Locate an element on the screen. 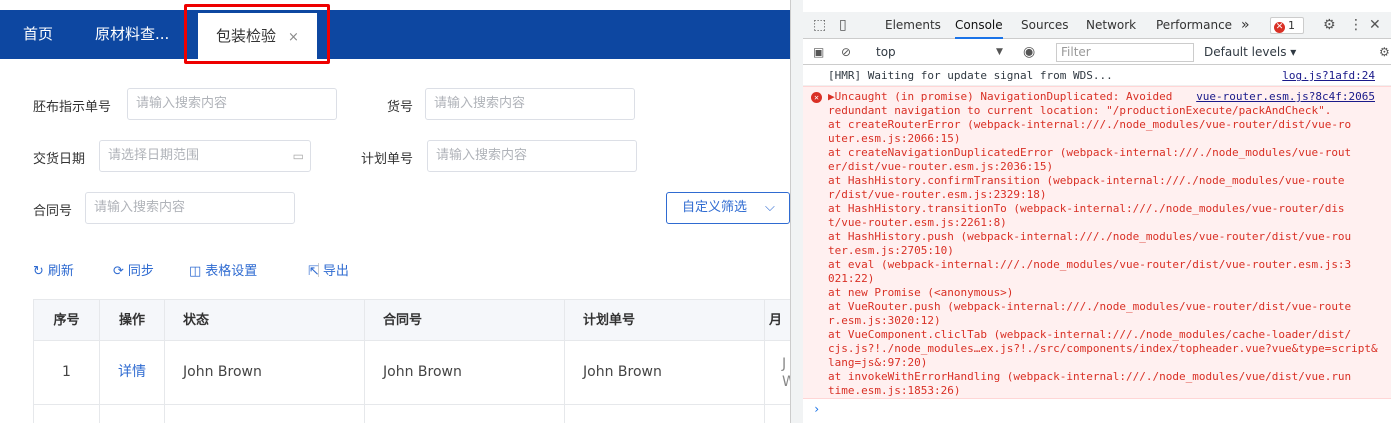 This screenshot has height=423, width=1391. browser-top-strip is located at coordinates (395, 5).